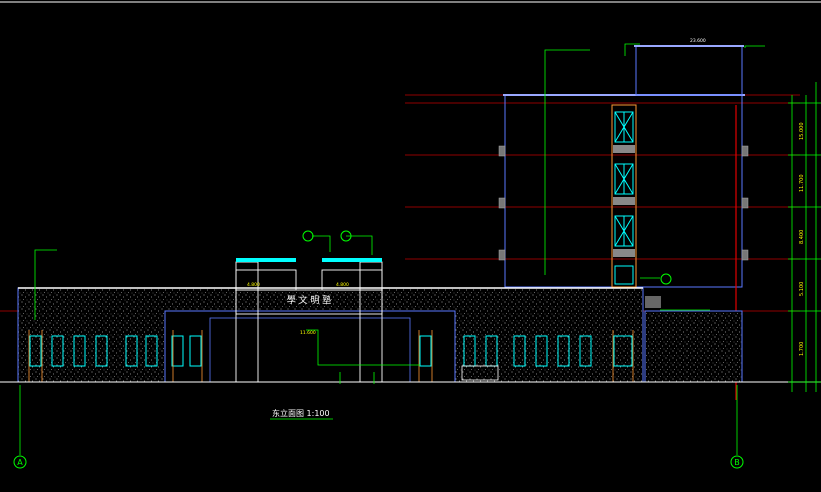 The image size is (821, 492). I want to click on axis-a-label: A, so click(20, 462).